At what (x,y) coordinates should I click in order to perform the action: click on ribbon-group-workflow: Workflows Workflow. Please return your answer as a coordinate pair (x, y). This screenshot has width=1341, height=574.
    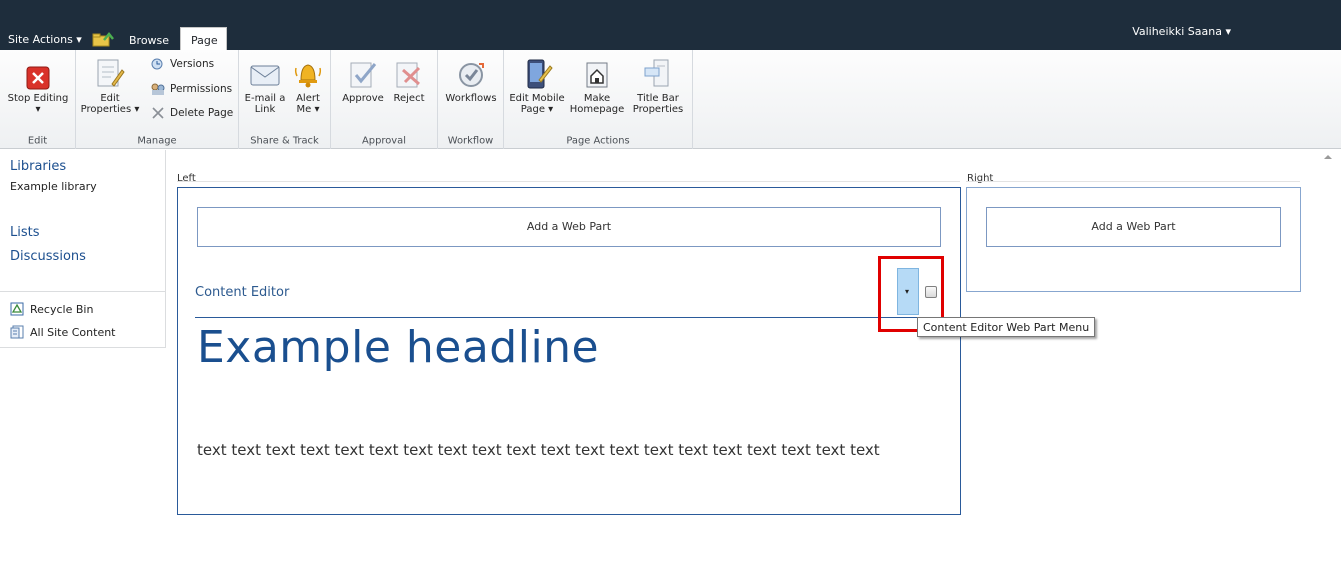
    Looking at the image, I should click on (471, 99).